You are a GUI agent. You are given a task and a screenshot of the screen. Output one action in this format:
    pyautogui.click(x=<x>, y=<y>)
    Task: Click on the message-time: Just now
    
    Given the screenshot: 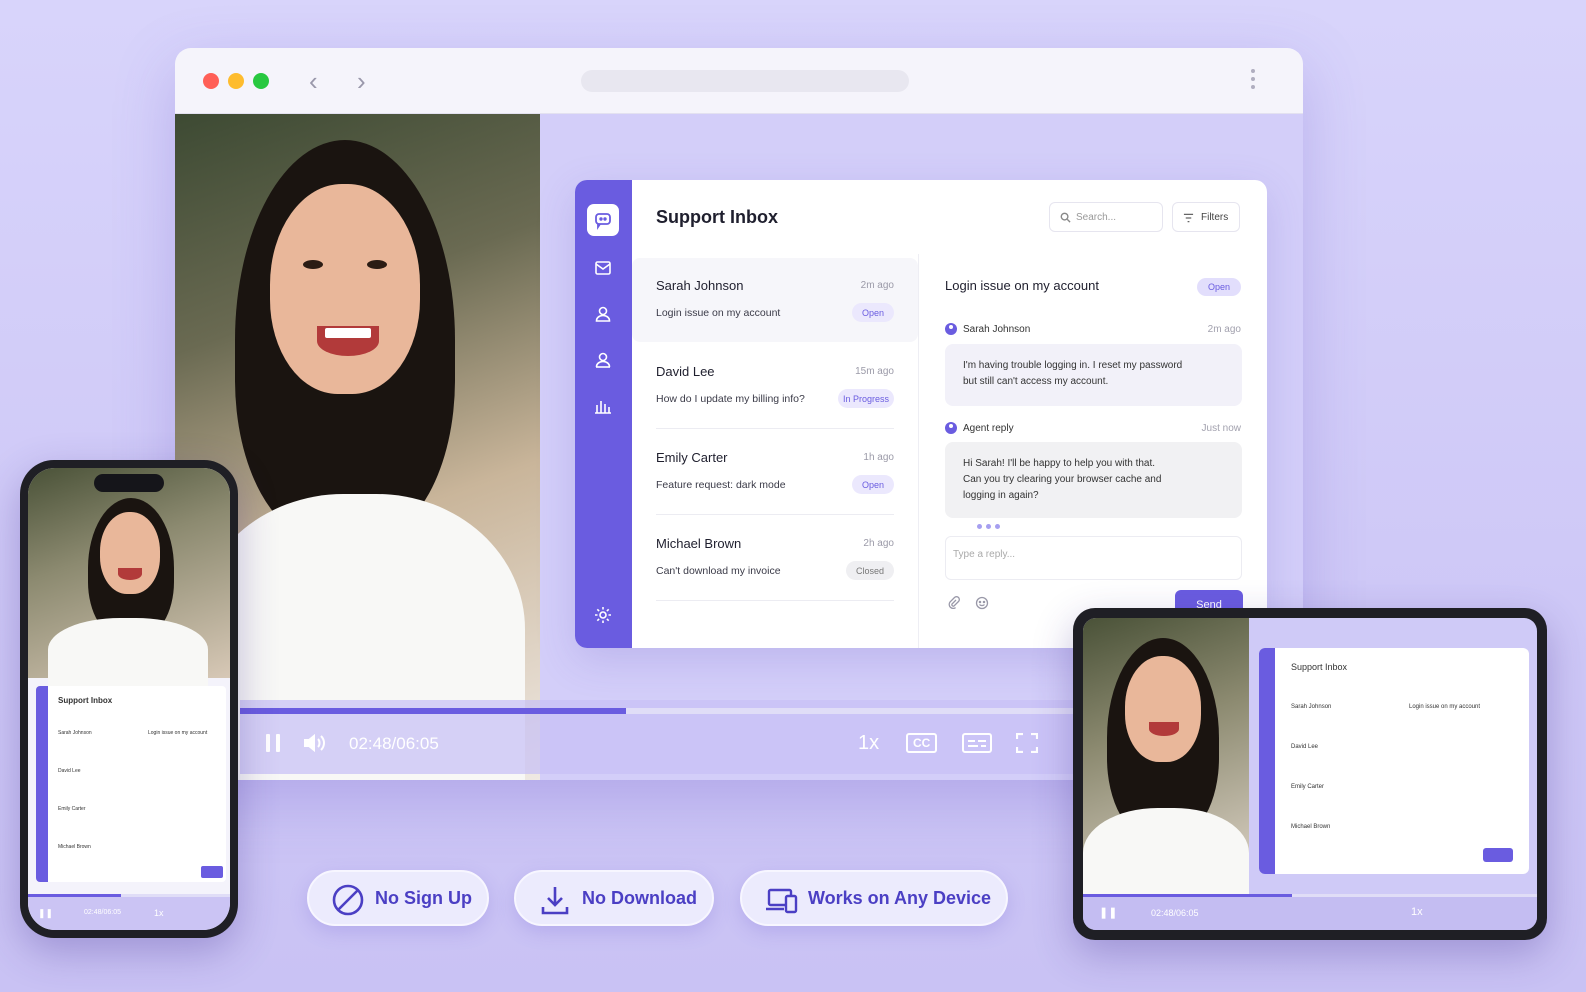 What is the action you would take?
    pyautogui.click(x=1221, y=428)
    